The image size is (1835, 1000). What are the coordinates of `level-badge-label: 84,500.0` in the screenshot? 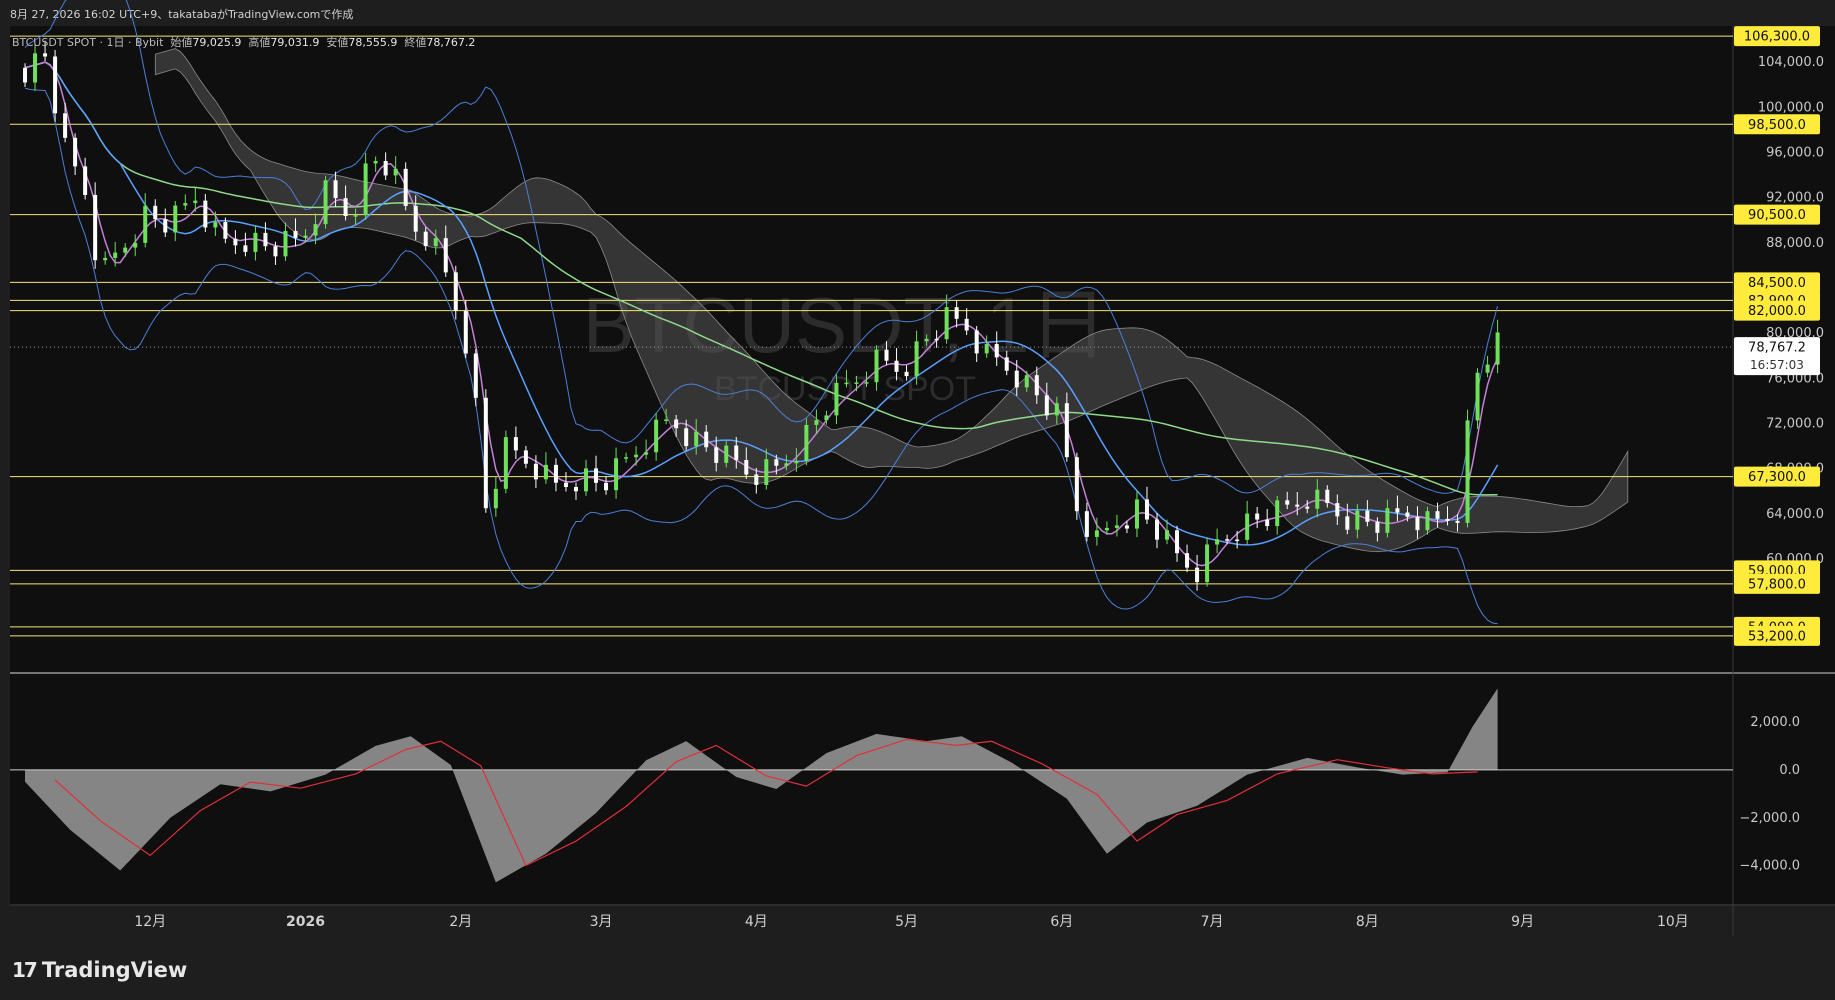 It's located at (1777, 283).